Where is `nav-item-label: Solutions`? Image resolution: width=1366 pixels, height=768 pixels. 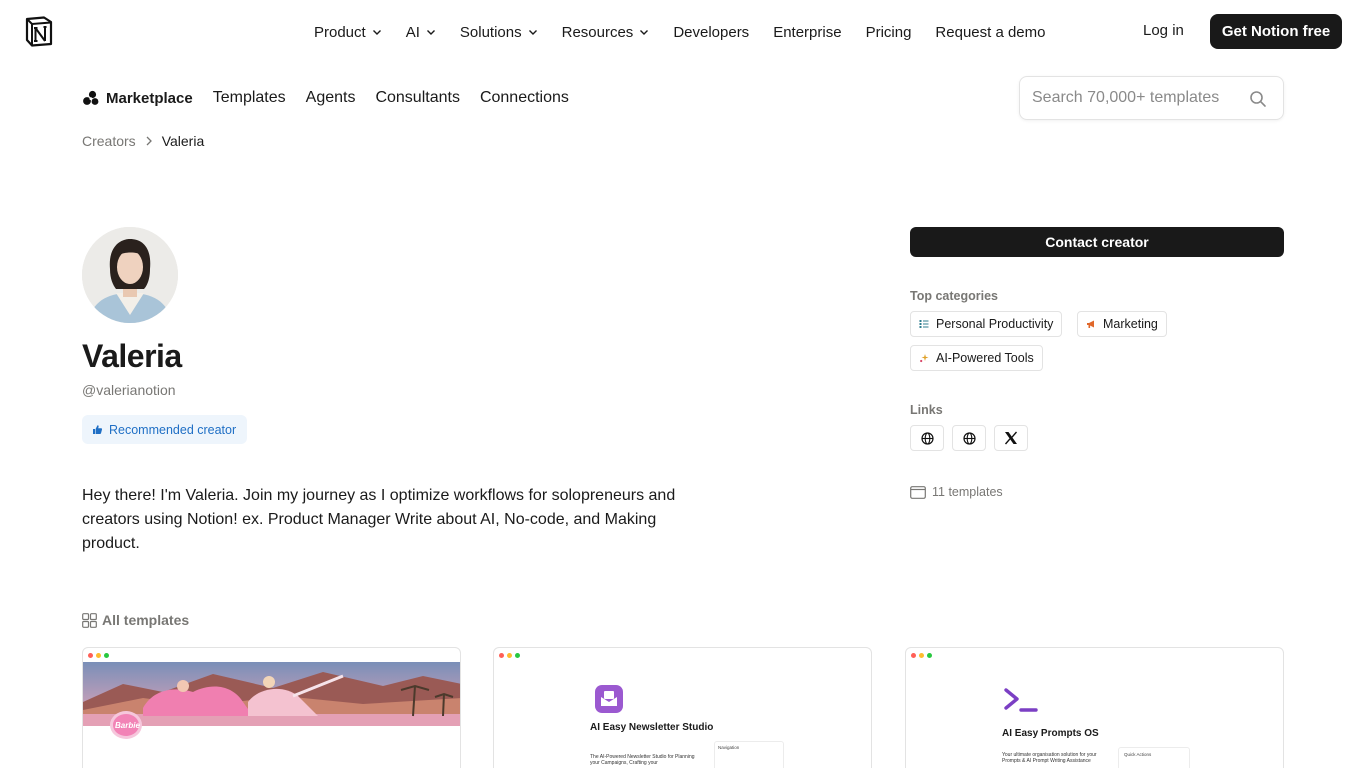
nav-item-label: Solutions is located at coordinates (490, 32).